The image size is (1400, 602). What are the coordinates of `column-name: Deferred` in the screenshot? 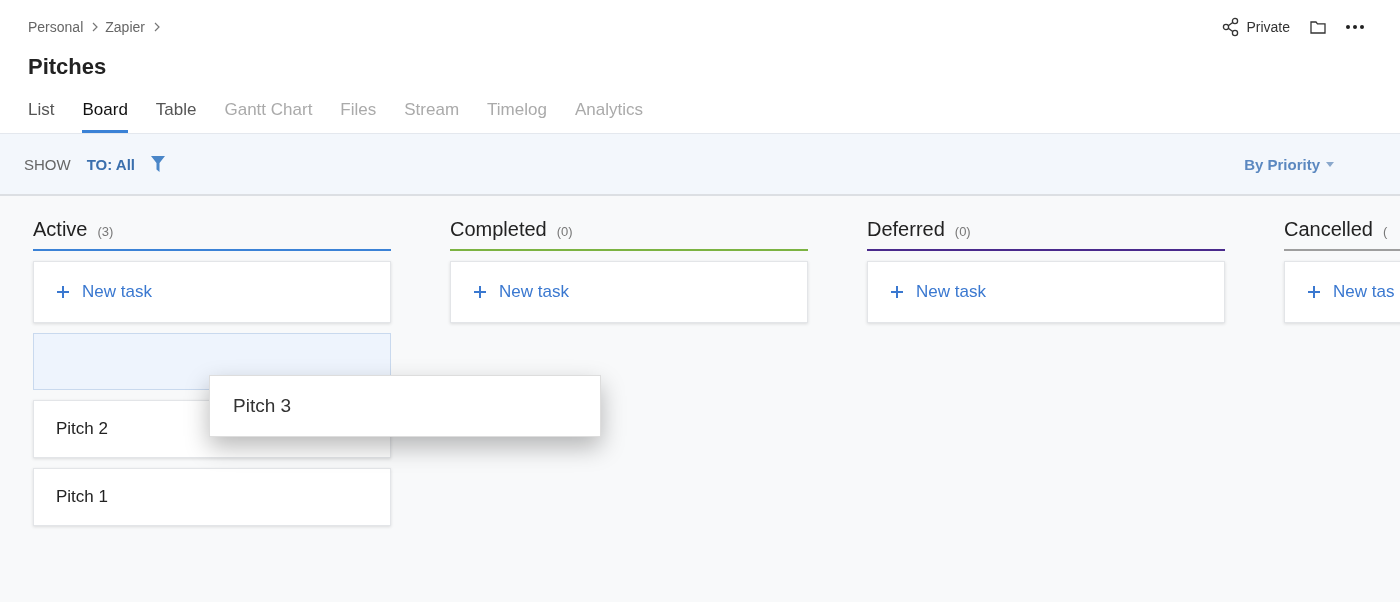 It's located at (906, 229).